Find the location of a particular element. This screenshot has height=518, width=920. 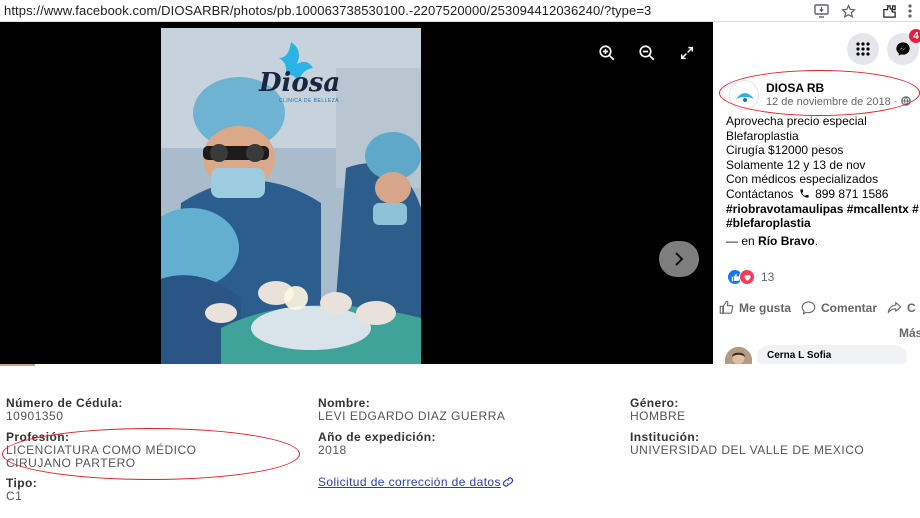

zoom-out-button is located at coordinates (647, 53).